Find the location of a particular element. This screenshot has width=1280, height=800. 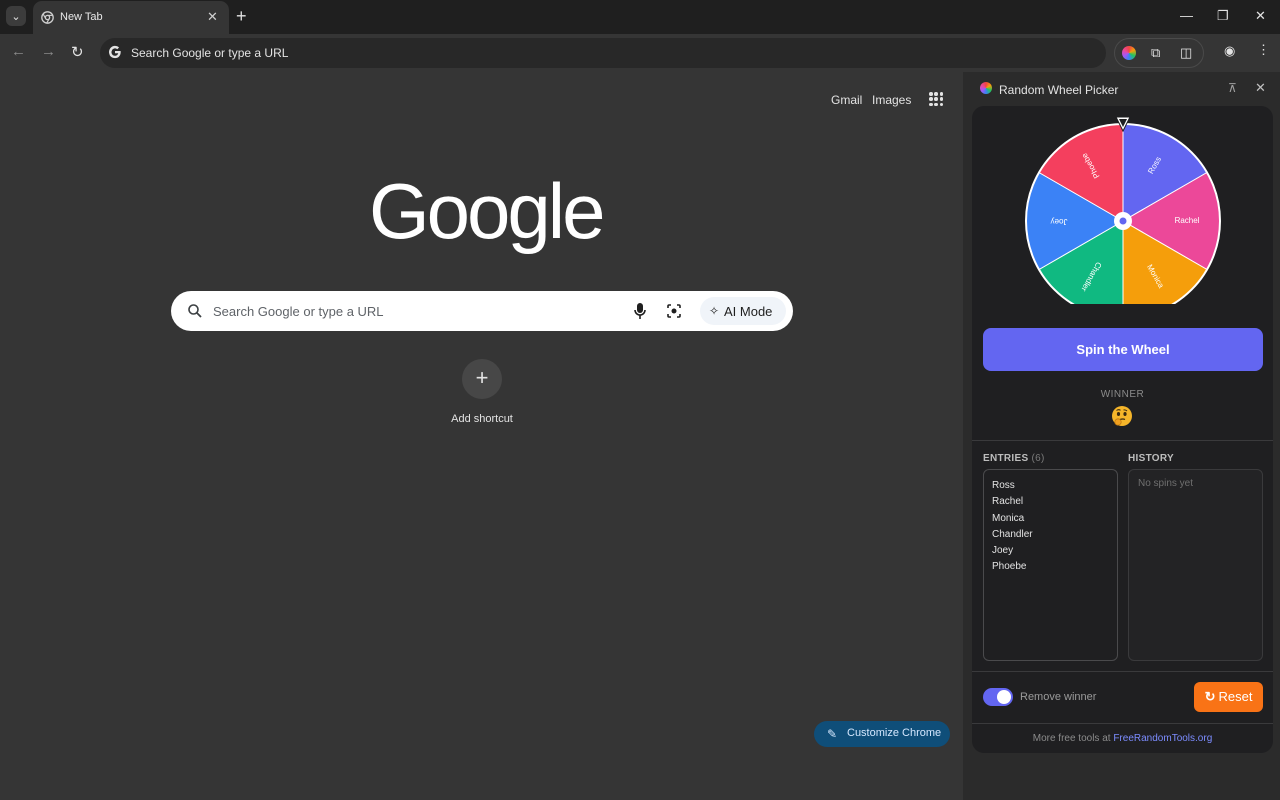

wheel-extension-icon is located at coordinates (1129, 53).